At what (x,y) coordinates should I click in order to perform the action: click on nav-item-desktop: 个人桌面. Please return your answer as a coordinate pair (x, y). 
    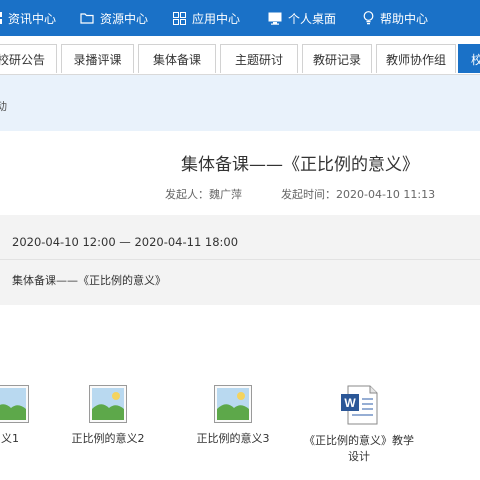
    Looking at the image, I should click on (302, 18).